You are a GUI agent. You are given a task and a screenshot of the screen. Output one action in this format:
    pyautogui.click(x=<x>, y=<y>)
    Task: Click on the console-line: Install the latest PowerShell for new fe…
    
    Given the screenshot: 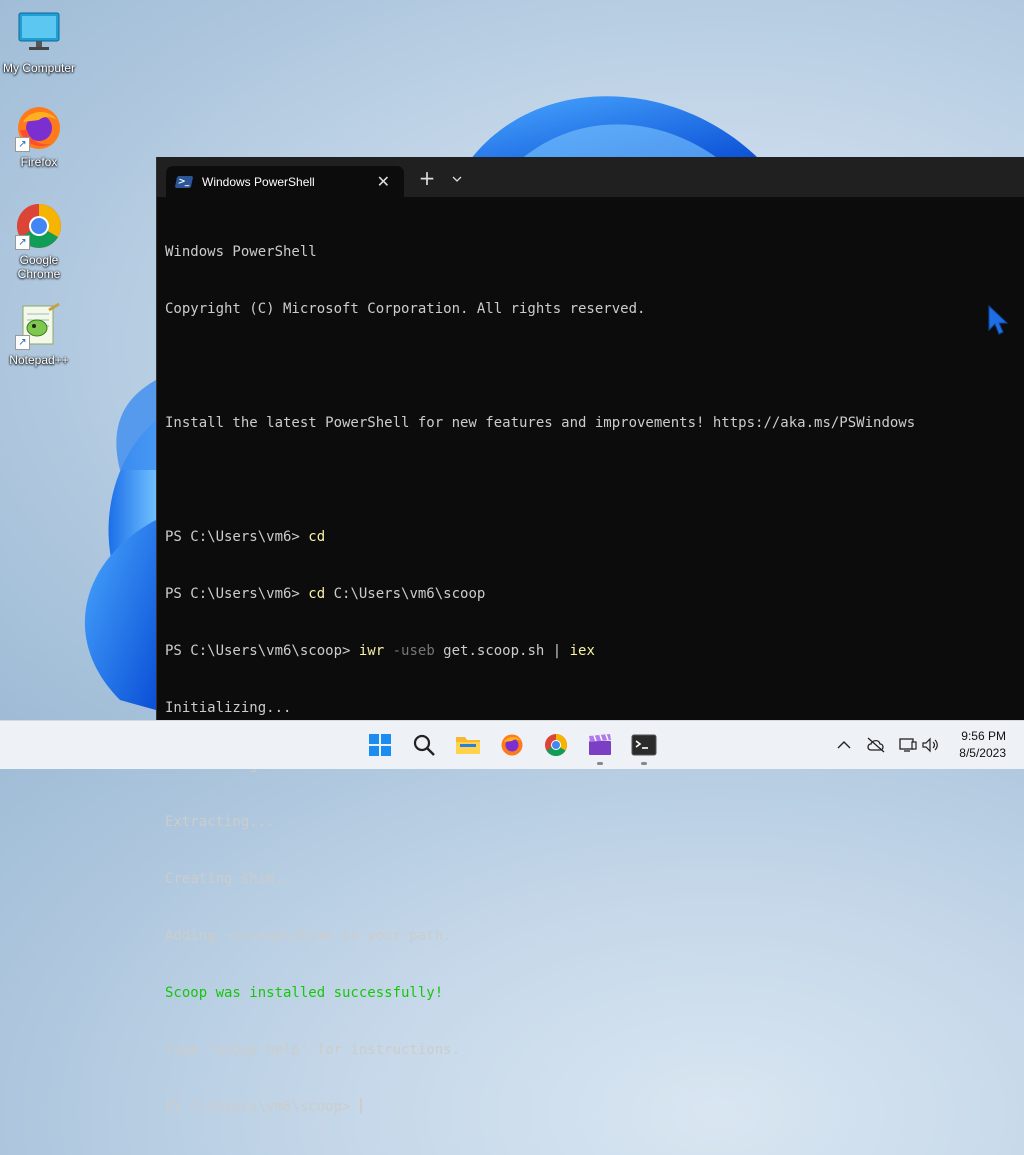 What is the action you would take?
    pyautogui.click(x=540, y=423)
    